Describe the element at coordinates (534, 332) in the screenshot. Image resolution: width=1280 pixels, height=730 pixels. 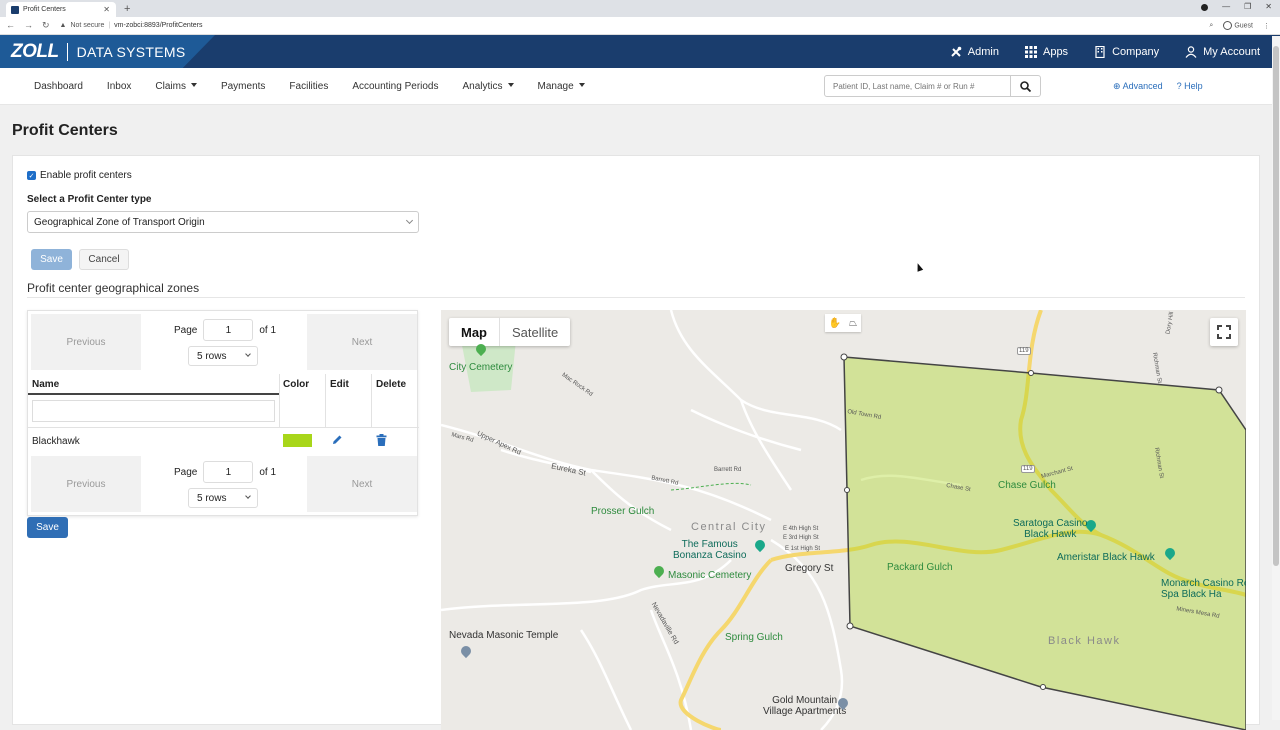
I see `map-type-satellite: Satellite` at that location.